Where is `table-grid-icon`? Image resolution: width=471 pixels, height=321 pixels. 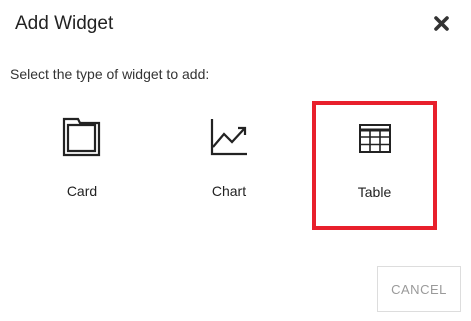
table-grid-icon is located at coordinates (374, 138).